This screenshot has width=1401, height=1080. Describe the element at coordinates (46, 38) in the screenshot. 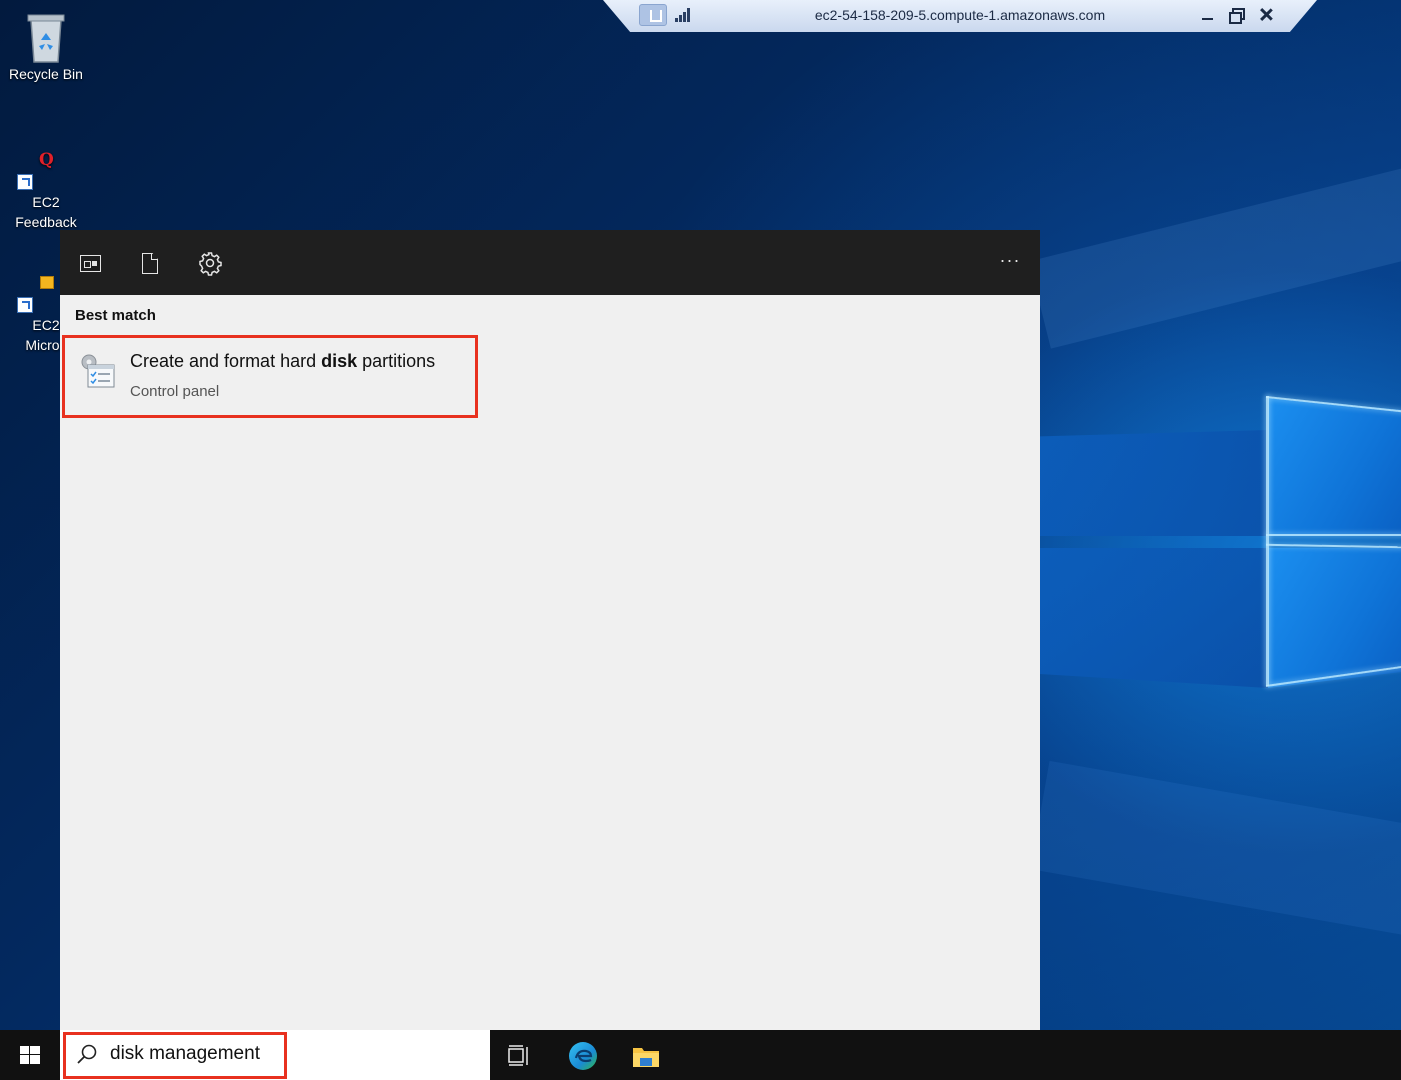

I see `recycle-bin-icon` at that location.